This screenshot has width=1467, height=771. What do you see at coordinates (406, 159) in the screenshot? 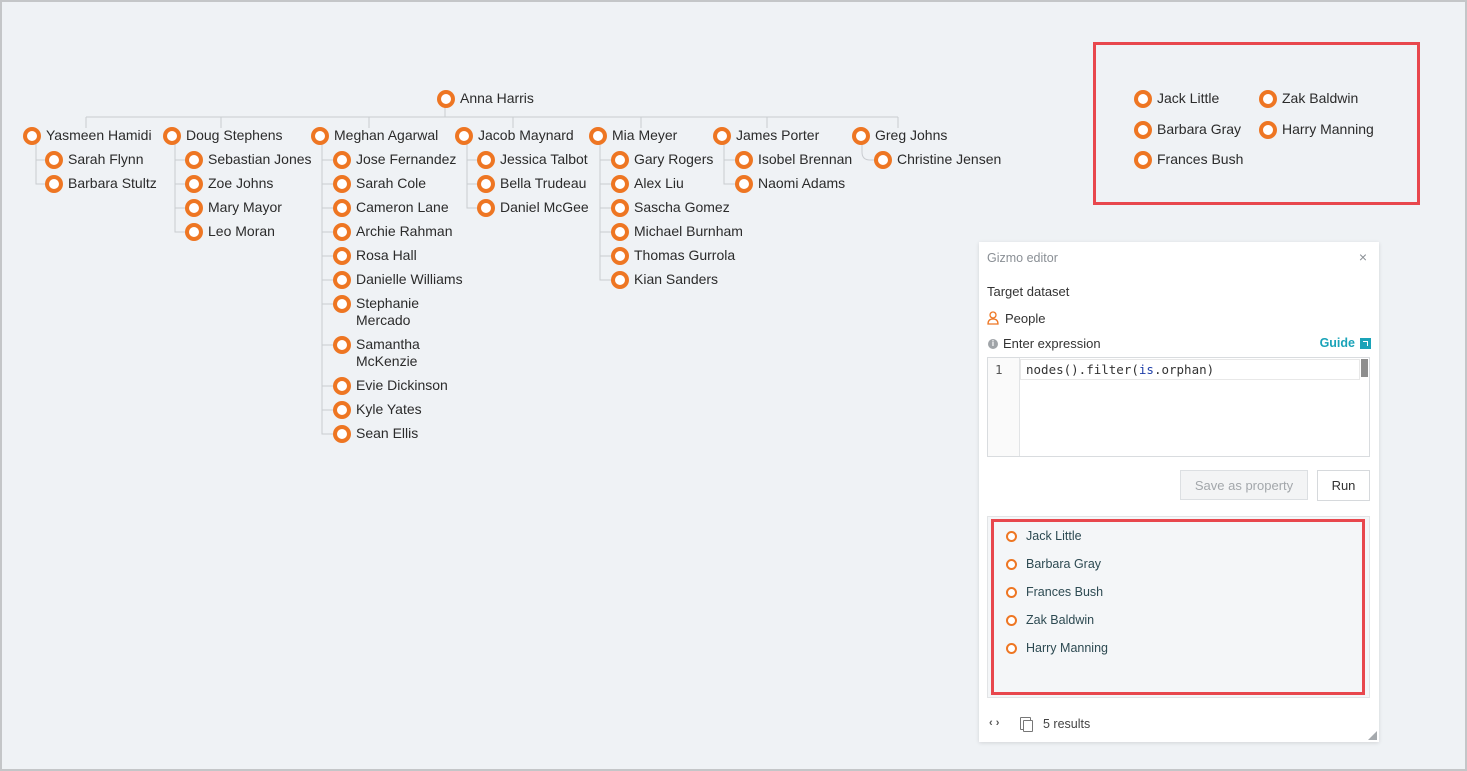
I see `node-label: Jose Fernandez` at bounding box center [406, 159].